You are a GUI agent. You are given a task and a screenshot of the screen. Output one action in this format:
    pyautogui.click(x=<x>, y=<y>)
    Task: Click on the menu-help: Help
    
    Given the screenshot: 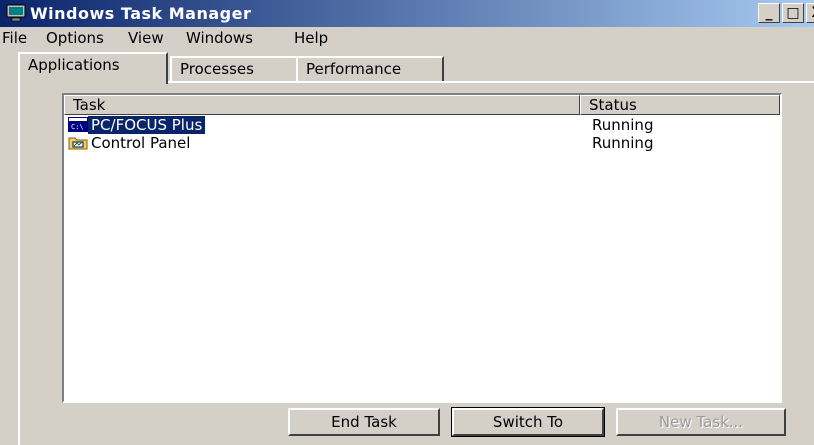 What is the action you would take?
    pyautogui.click(x=311, y=38)
    